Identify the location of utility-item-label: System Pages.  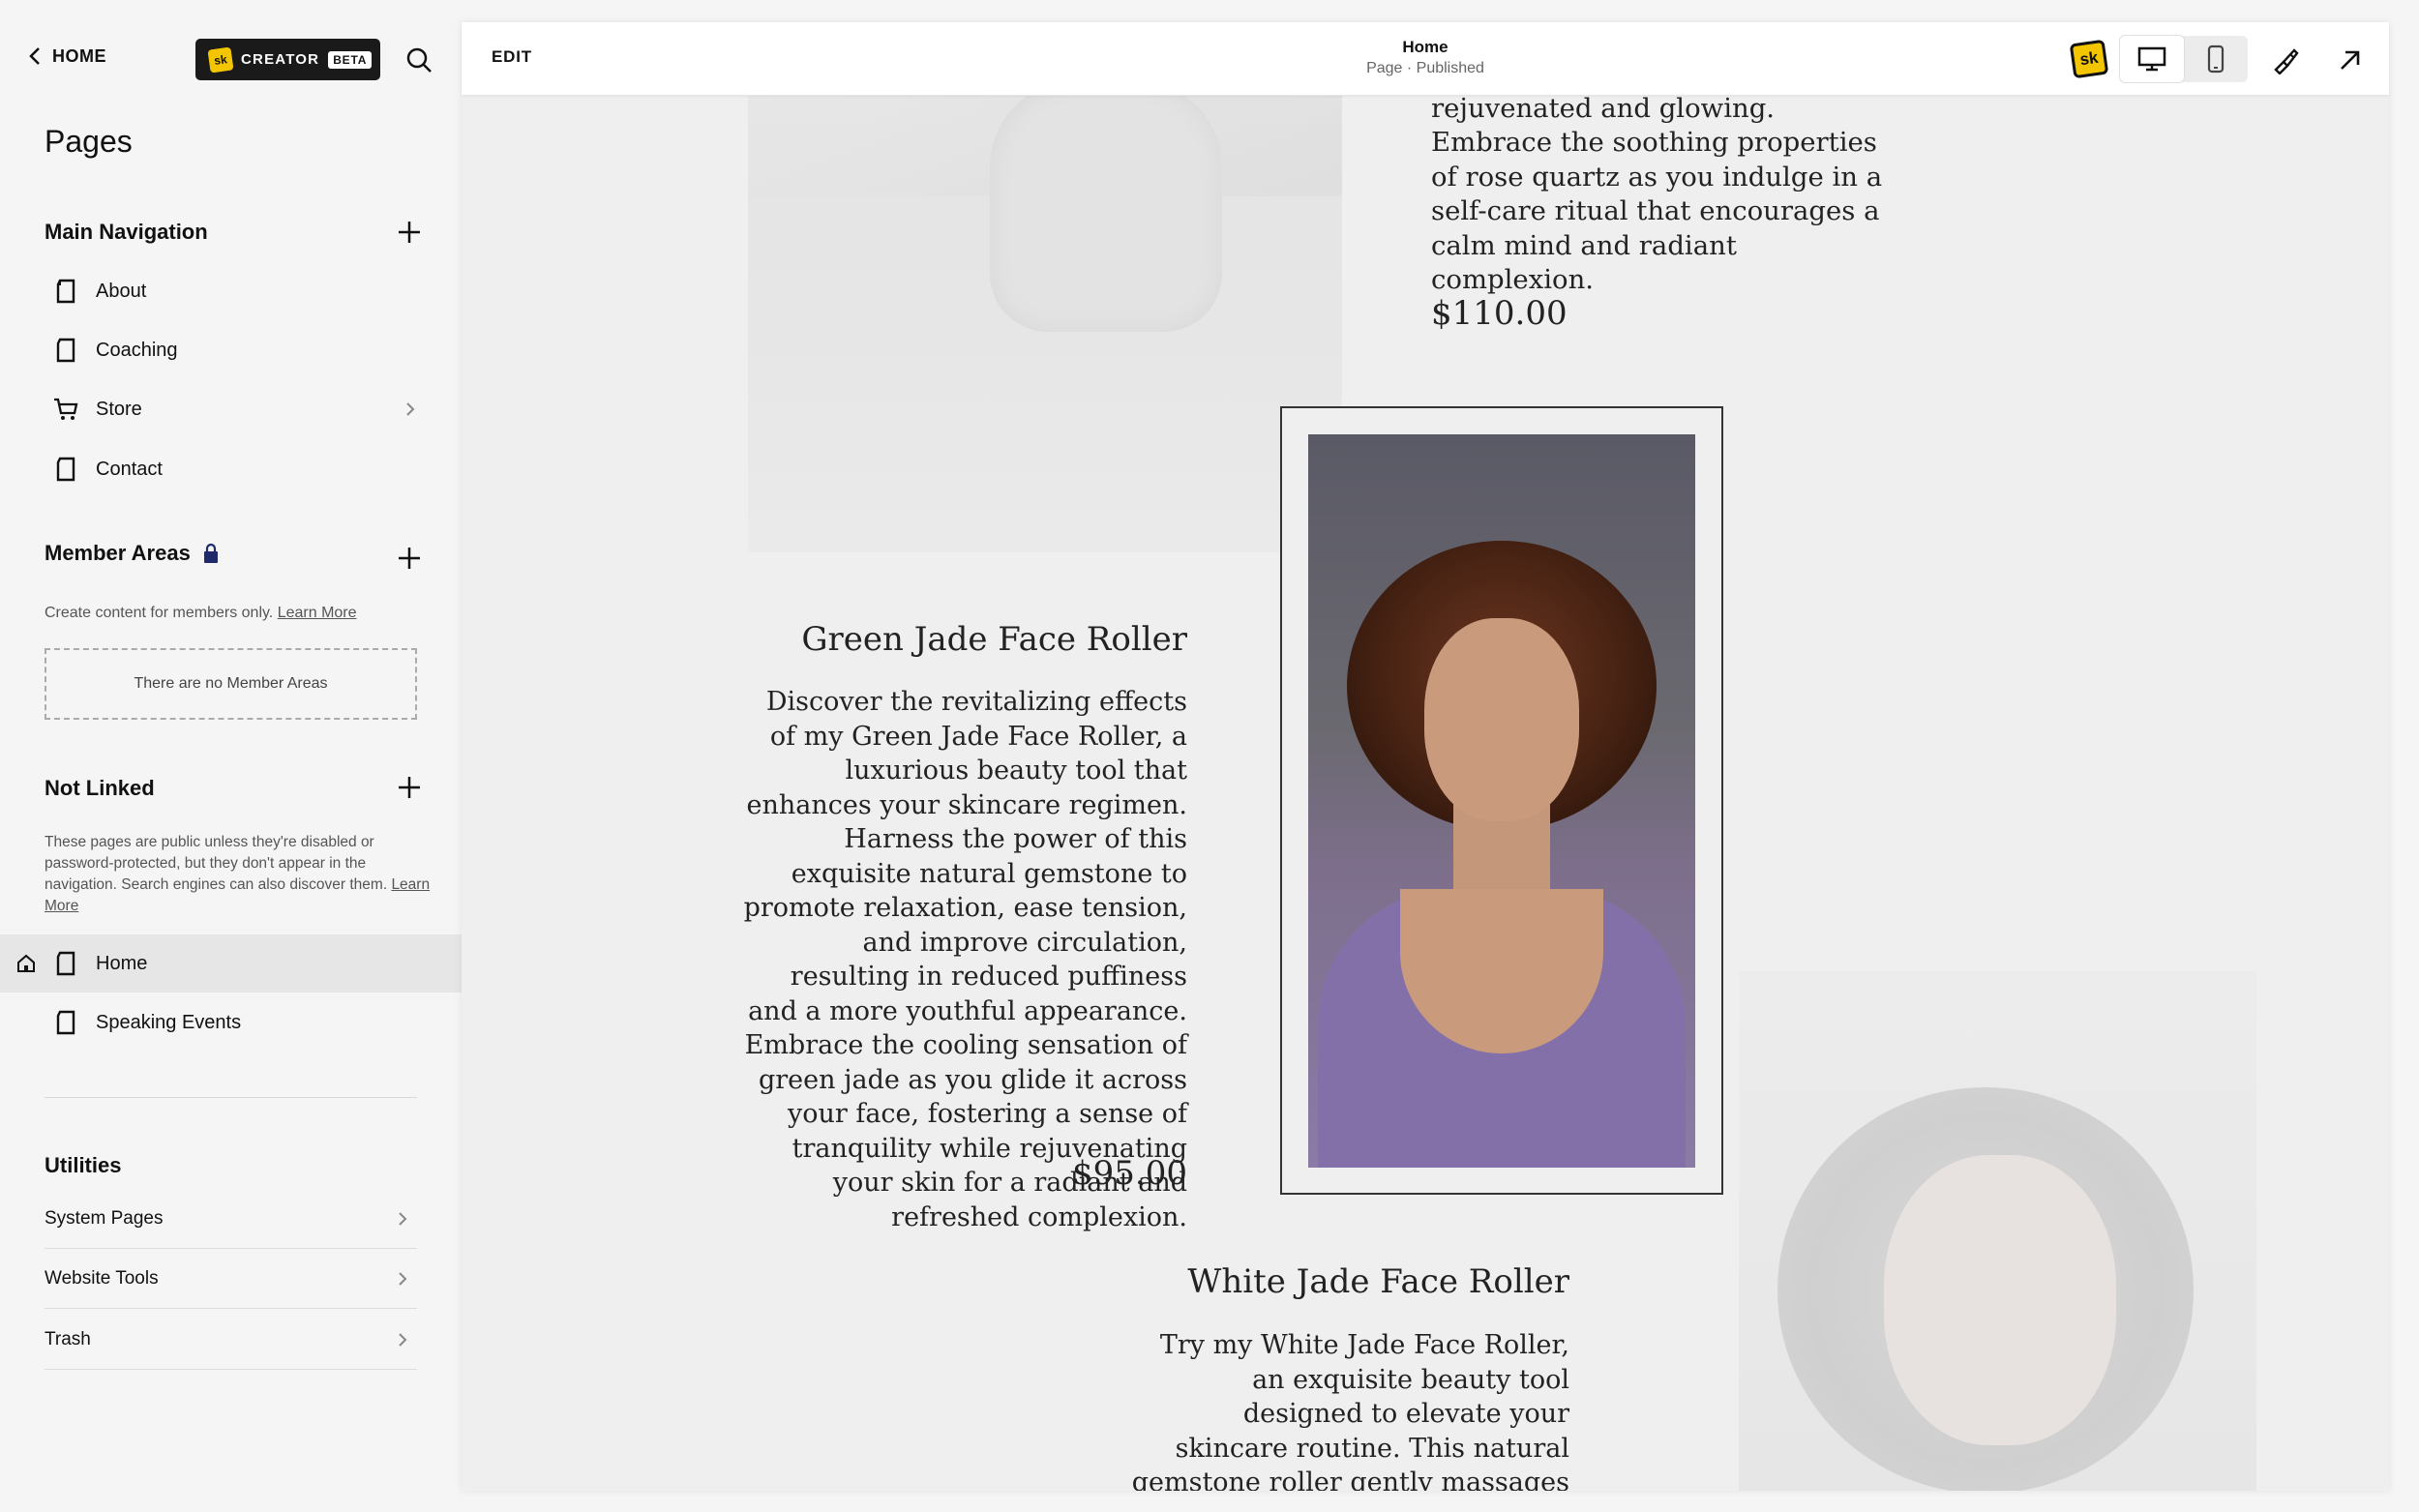
(105, 1218).